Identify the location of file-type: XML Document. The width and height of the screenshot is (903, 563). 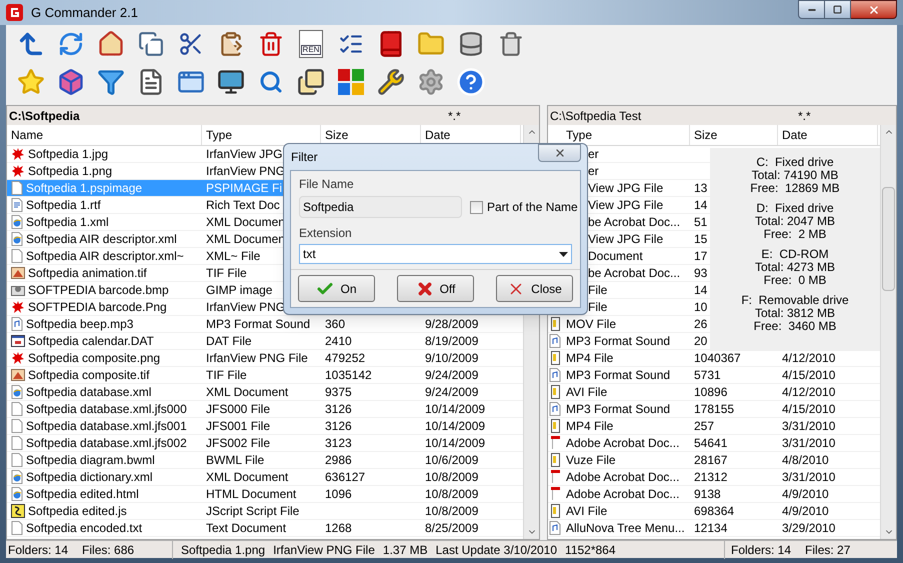
(247, 392).